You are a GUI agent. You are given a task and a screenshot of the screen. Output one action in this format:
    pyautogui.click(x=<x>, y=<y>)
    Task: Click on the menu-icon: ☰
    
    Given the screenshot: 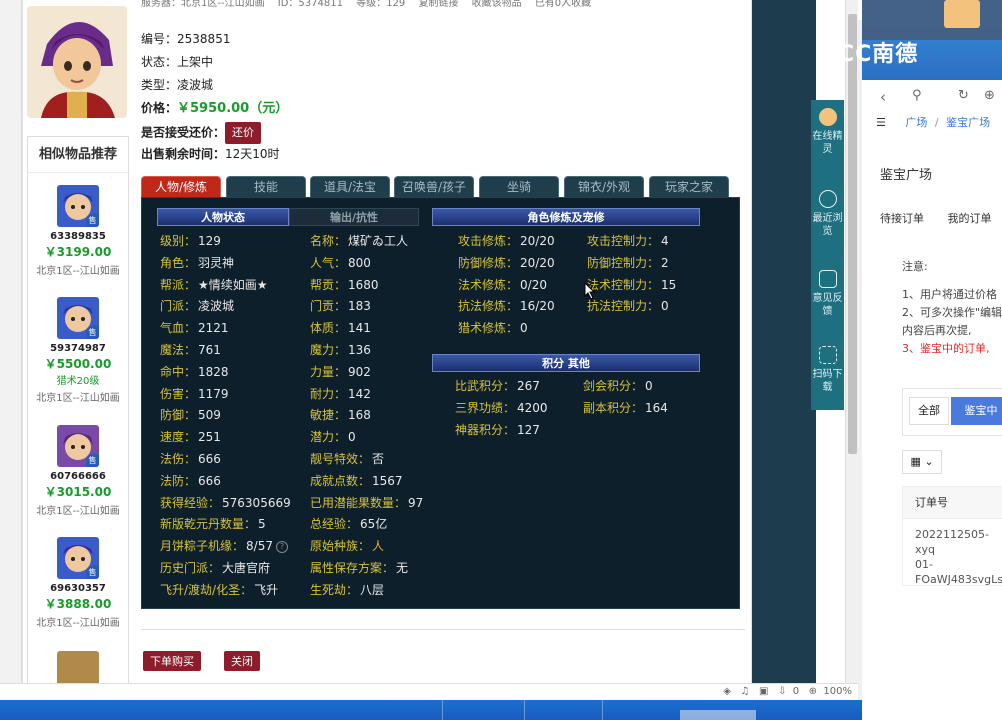 What is the action you would take?
    pyautogui.click(x=881, y=122)
    